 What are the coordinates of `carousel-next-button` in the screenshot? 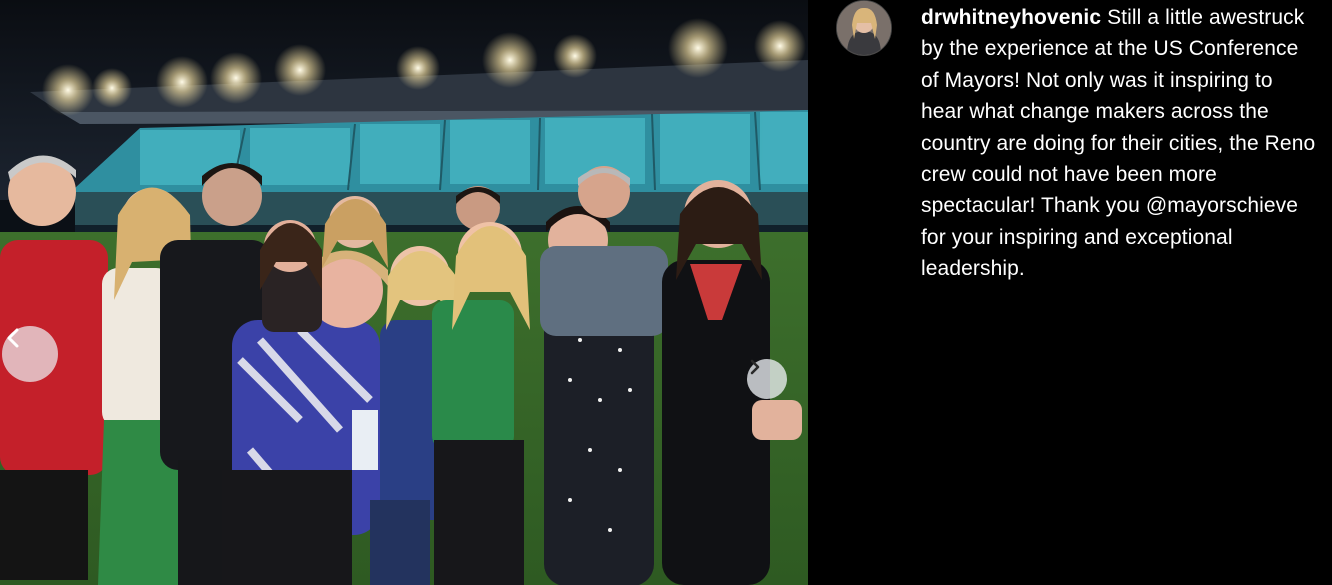 It's located at (767, 379).